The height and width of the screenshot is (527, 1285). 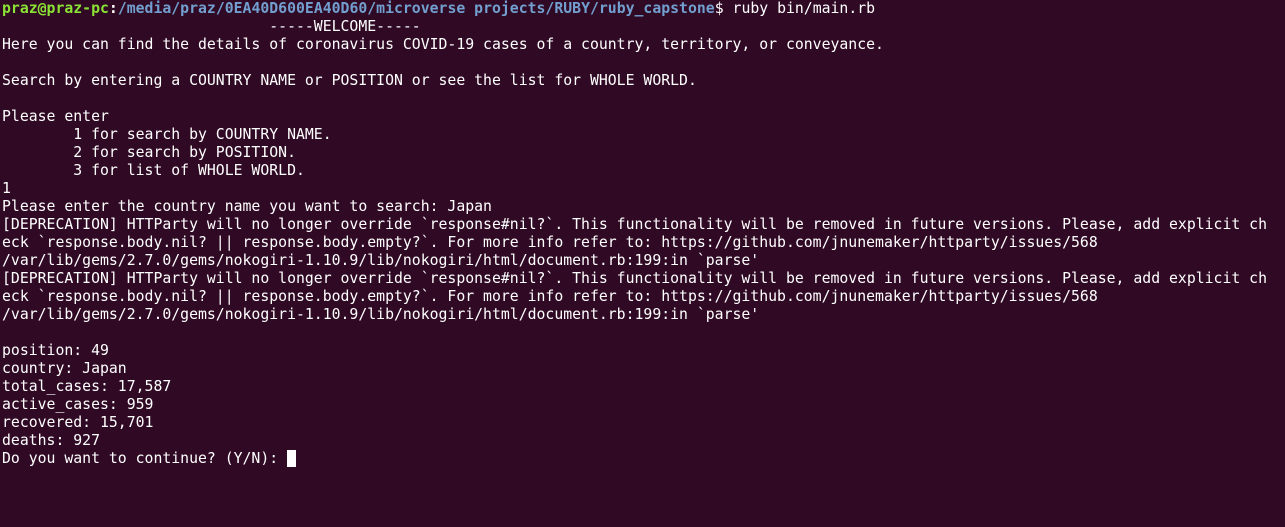 What do you see at coordinates (55, 8) in the screenshot?
I see `prompt-user-host: praz@praz-pc` at bounding box center [55, 8].